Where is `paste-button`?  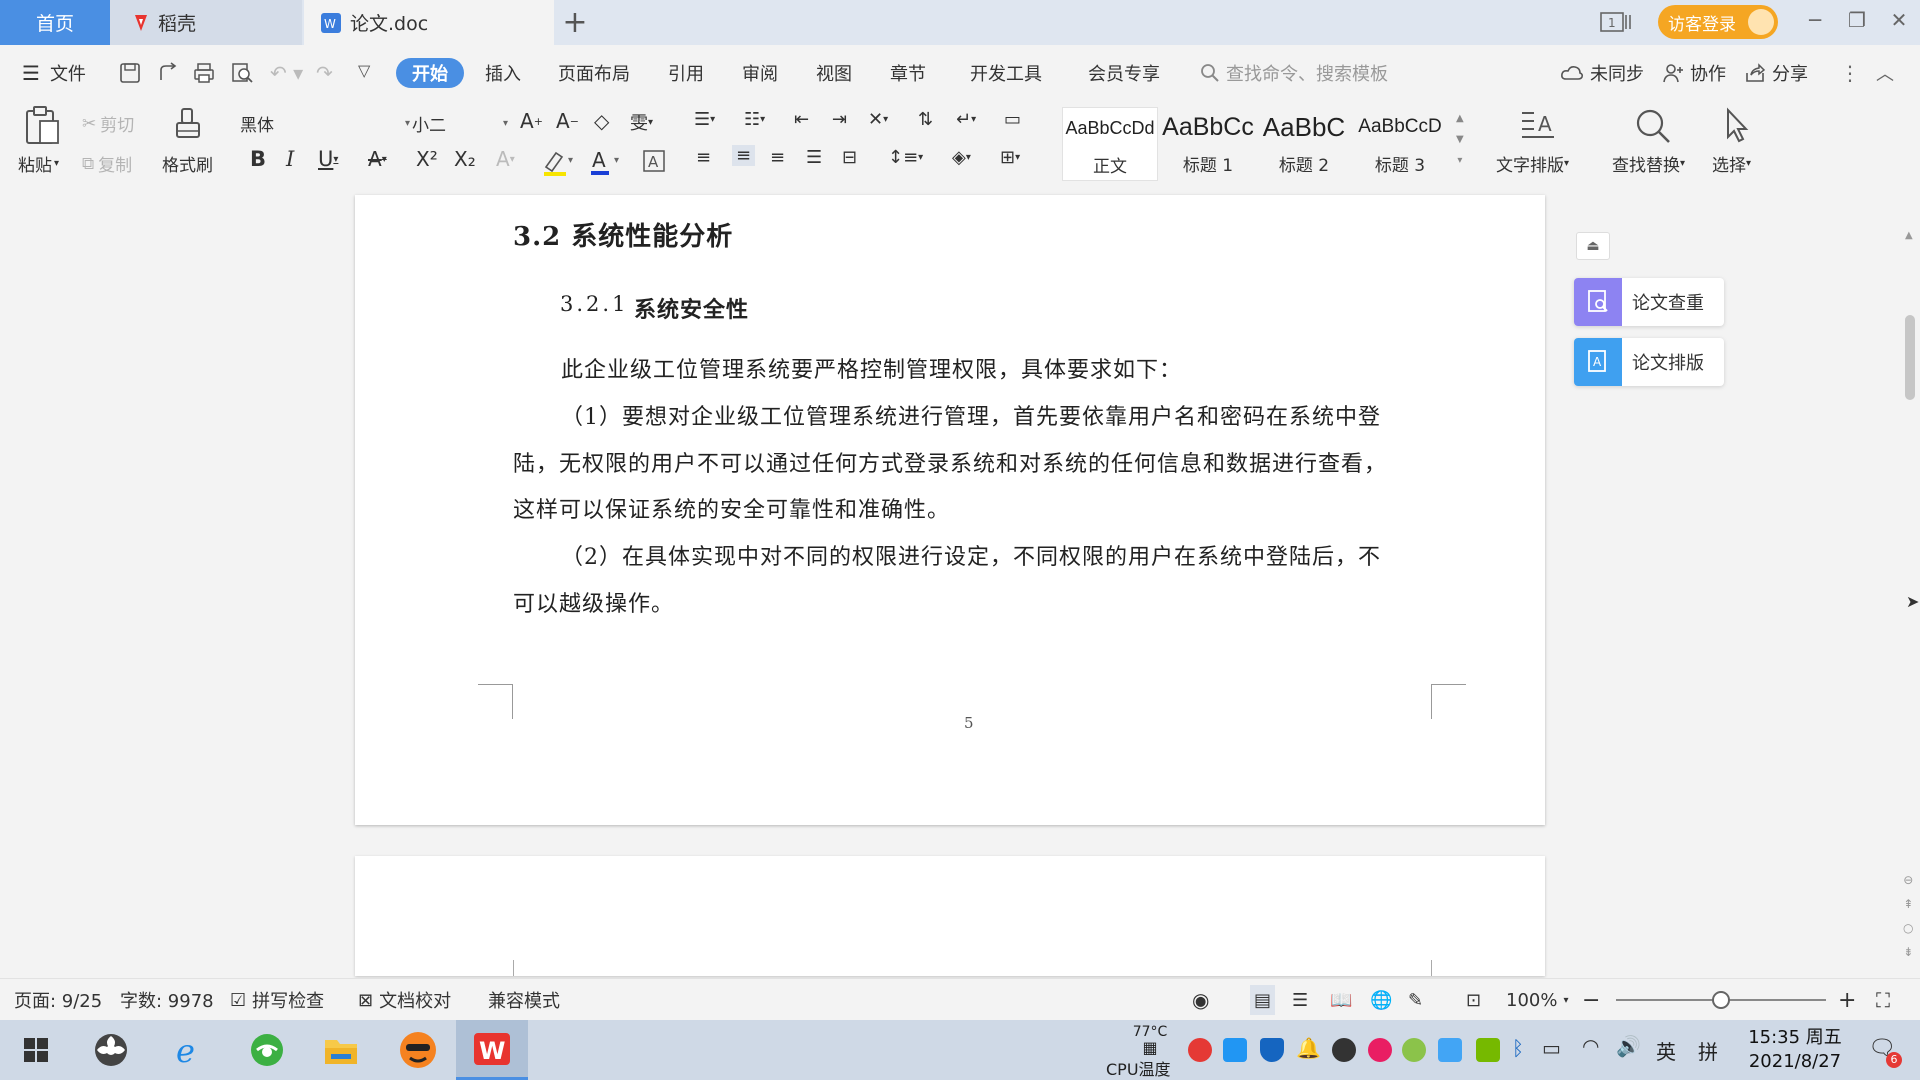
paste-button is located at coordinates (42, 126).